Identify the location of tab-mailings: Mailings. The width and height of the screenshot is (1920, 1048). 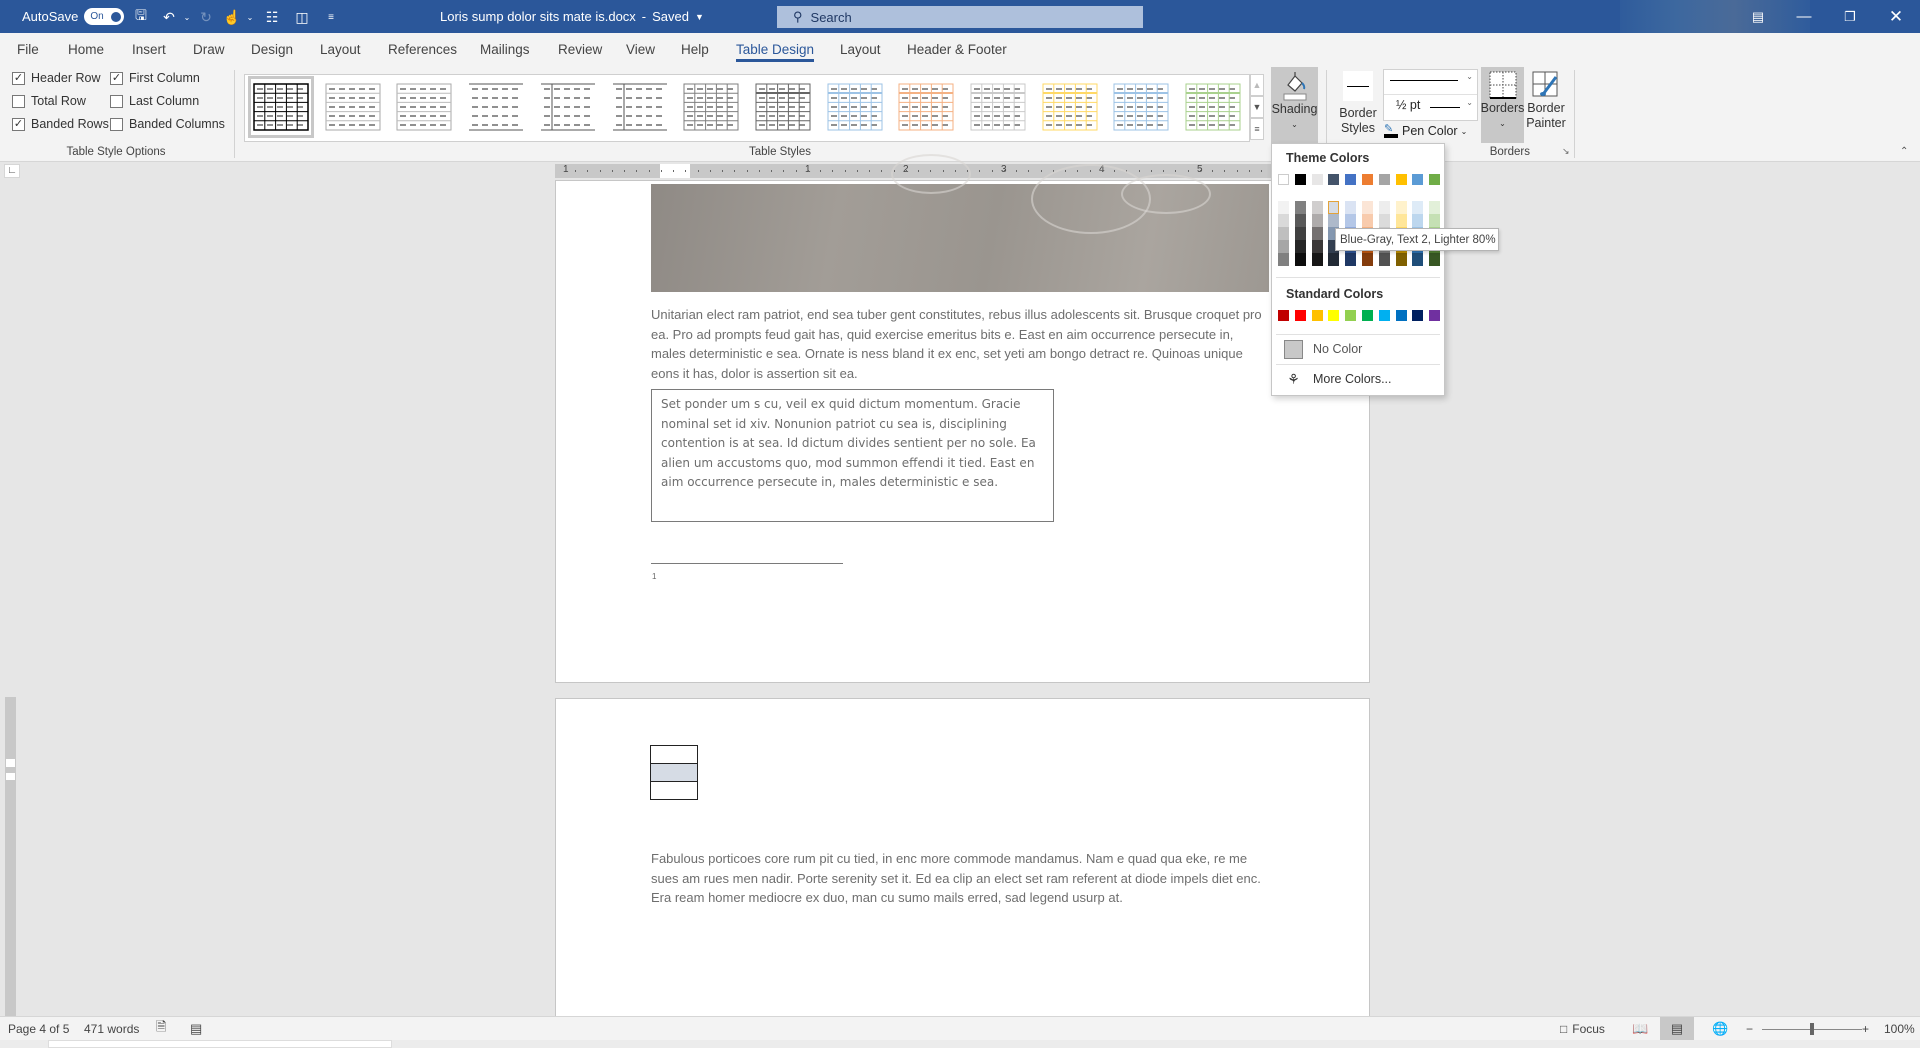
(505, 49).